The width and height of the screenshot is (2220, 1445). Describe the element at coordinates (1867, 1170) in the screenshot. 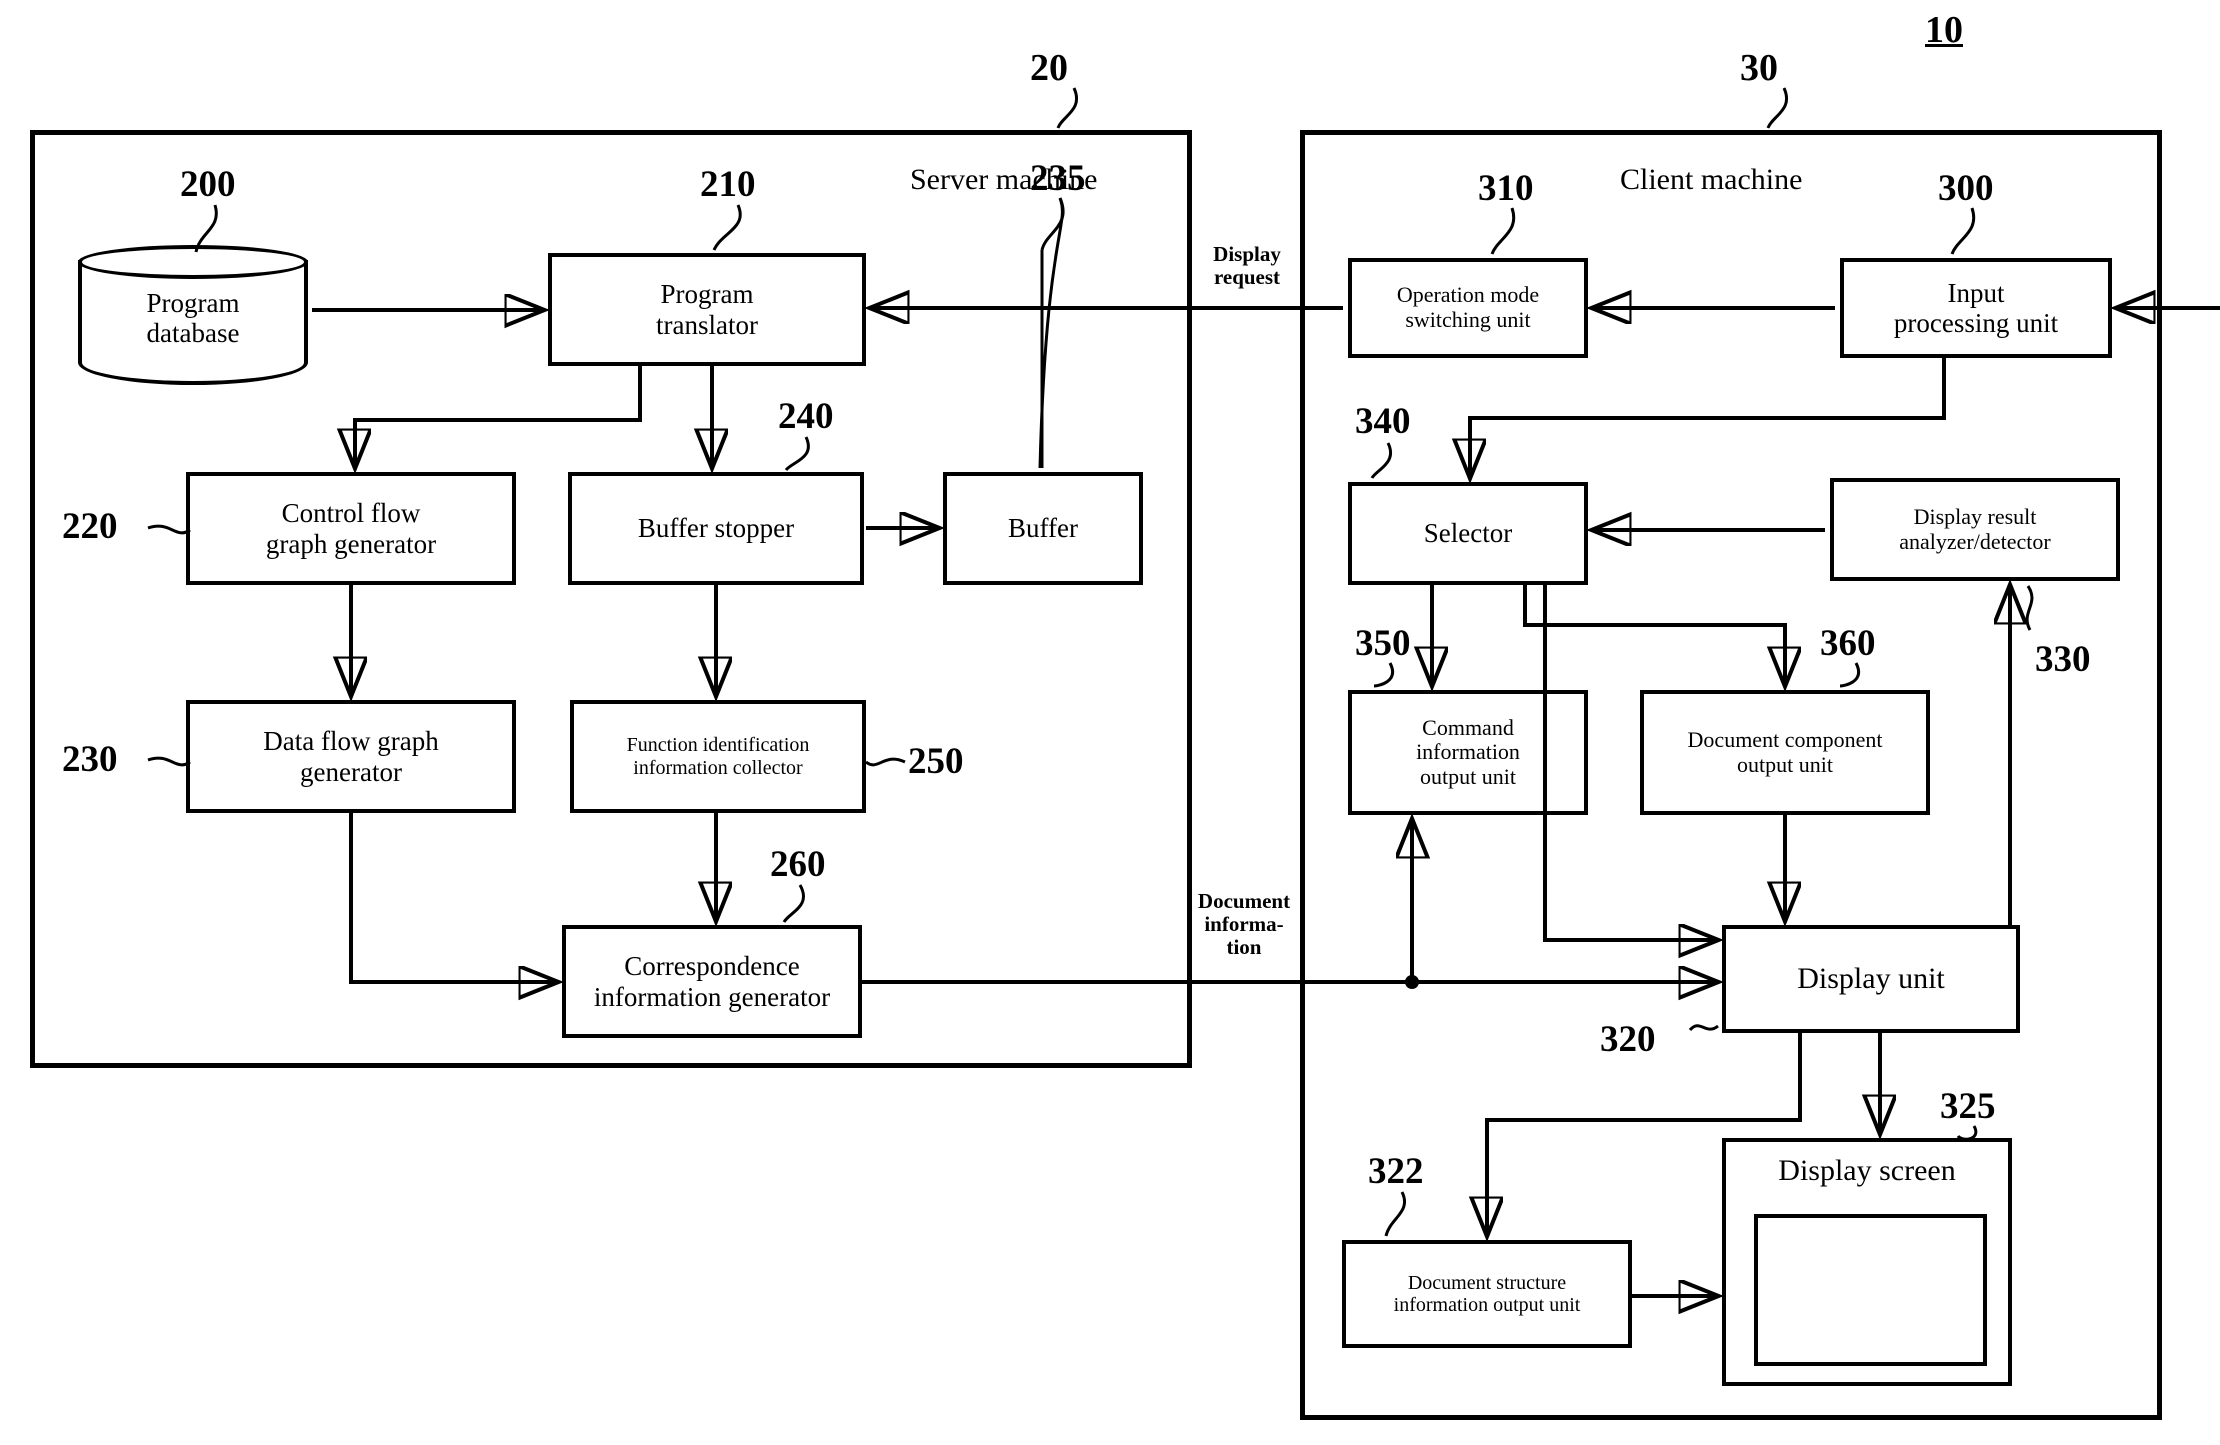

I see `display-screen-label: Display screen` at that location.